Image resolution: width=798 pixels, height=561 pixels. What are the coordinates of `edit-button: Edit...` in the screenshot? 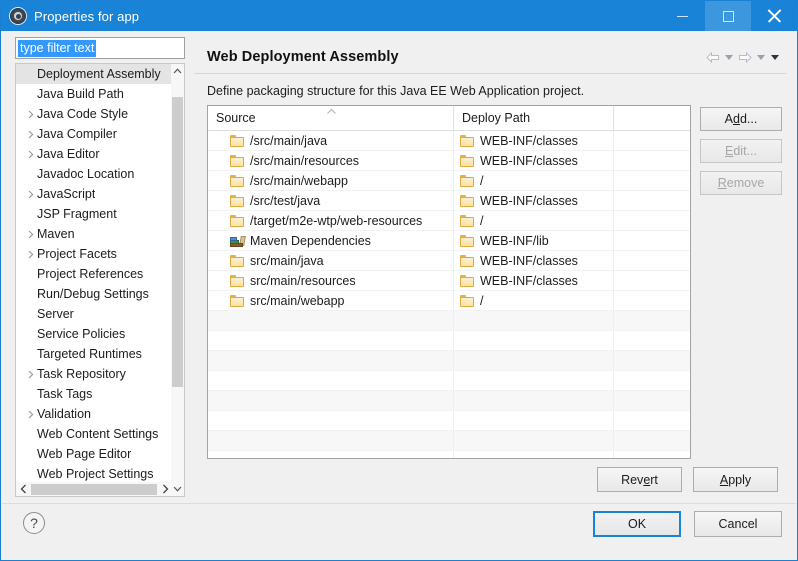 It's located at (741, 151).